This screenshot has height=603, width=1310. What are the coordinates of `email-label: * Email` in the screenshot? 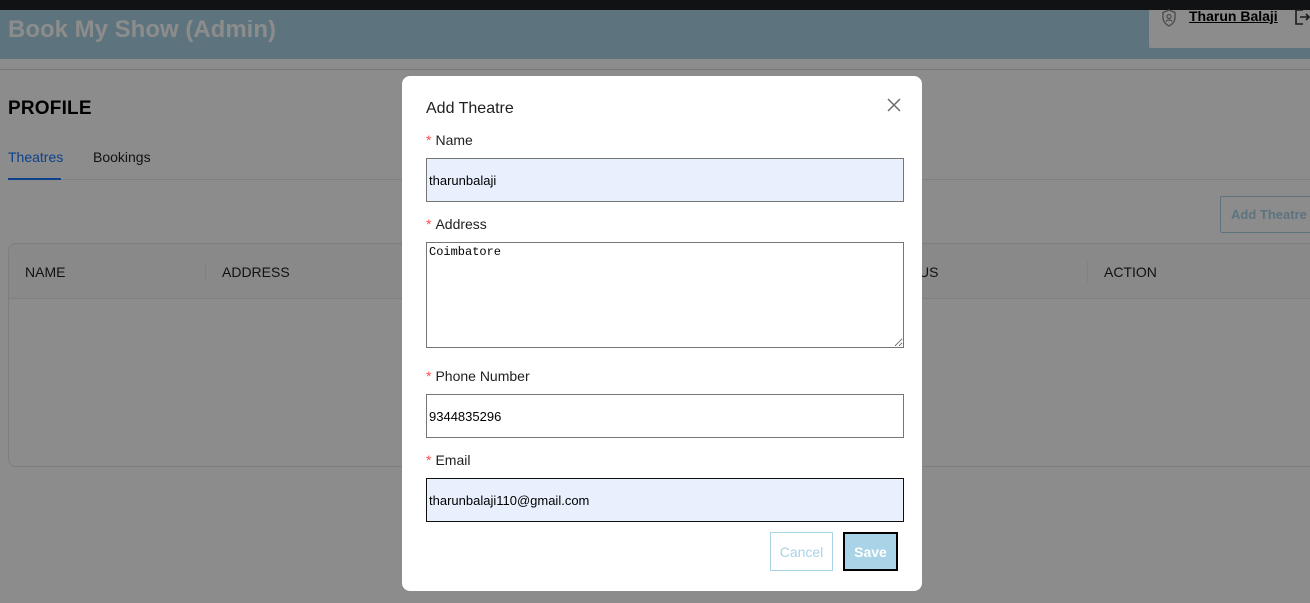 It's located at (448, 460).